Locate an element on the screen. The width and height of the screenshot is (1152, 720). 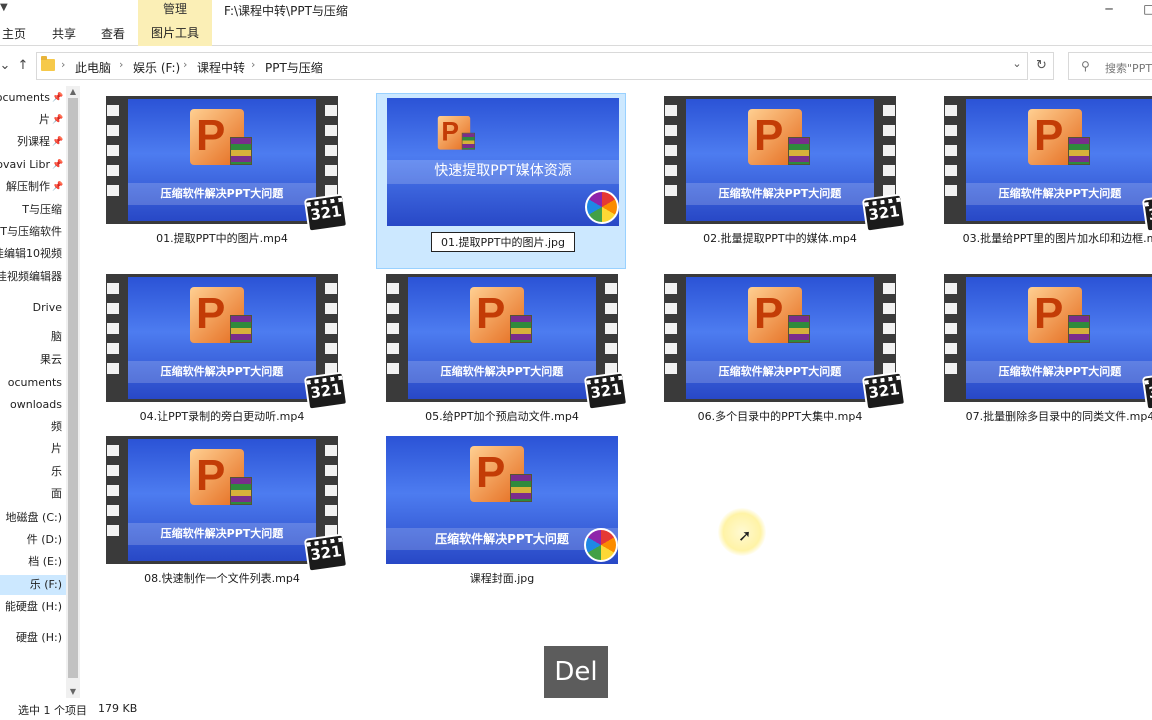
sidebar-item-label: 件 (D:) is located at coordinates (44, 539).